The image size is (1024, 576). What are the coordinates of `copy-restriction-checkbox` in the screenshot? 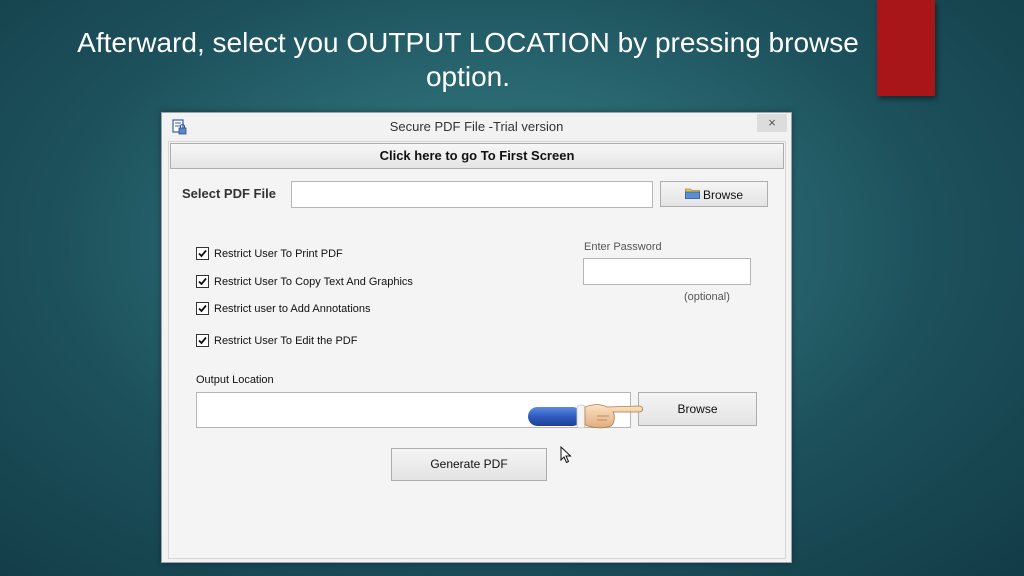 It's located at (202, 281).